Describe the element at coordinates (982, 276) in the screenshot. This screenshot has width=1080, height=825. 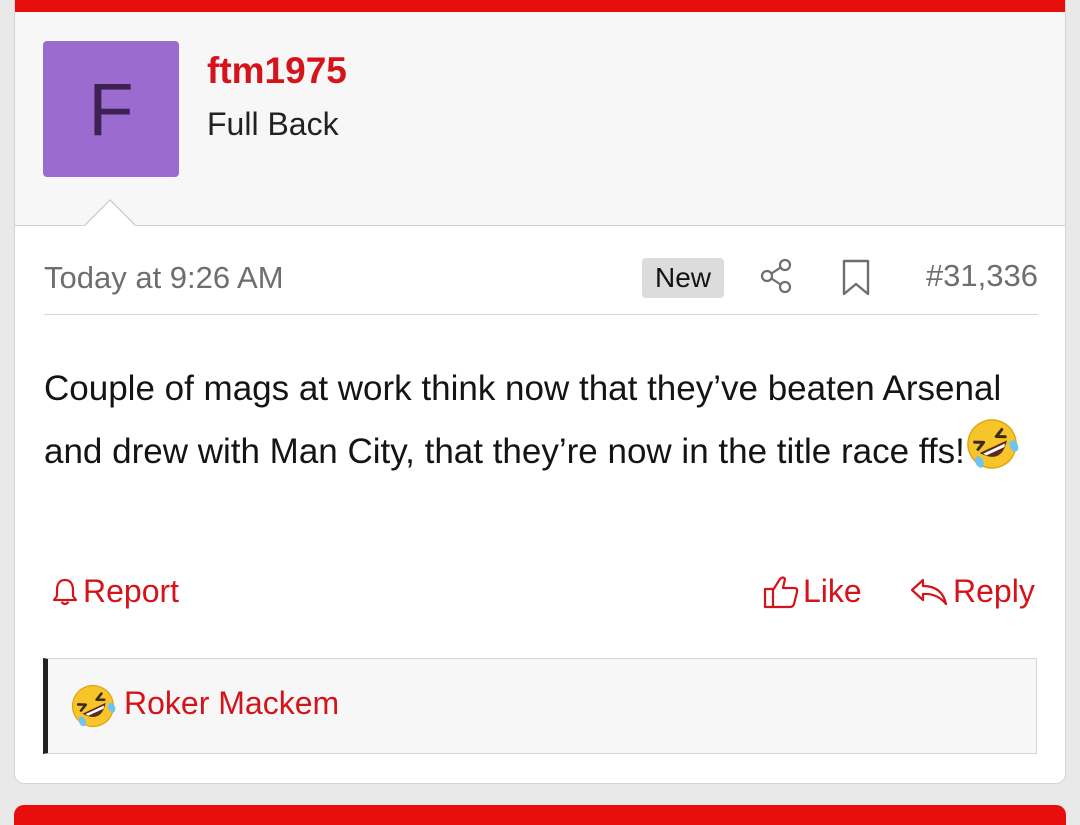
I see `post-number-link: #31,336` at that location.